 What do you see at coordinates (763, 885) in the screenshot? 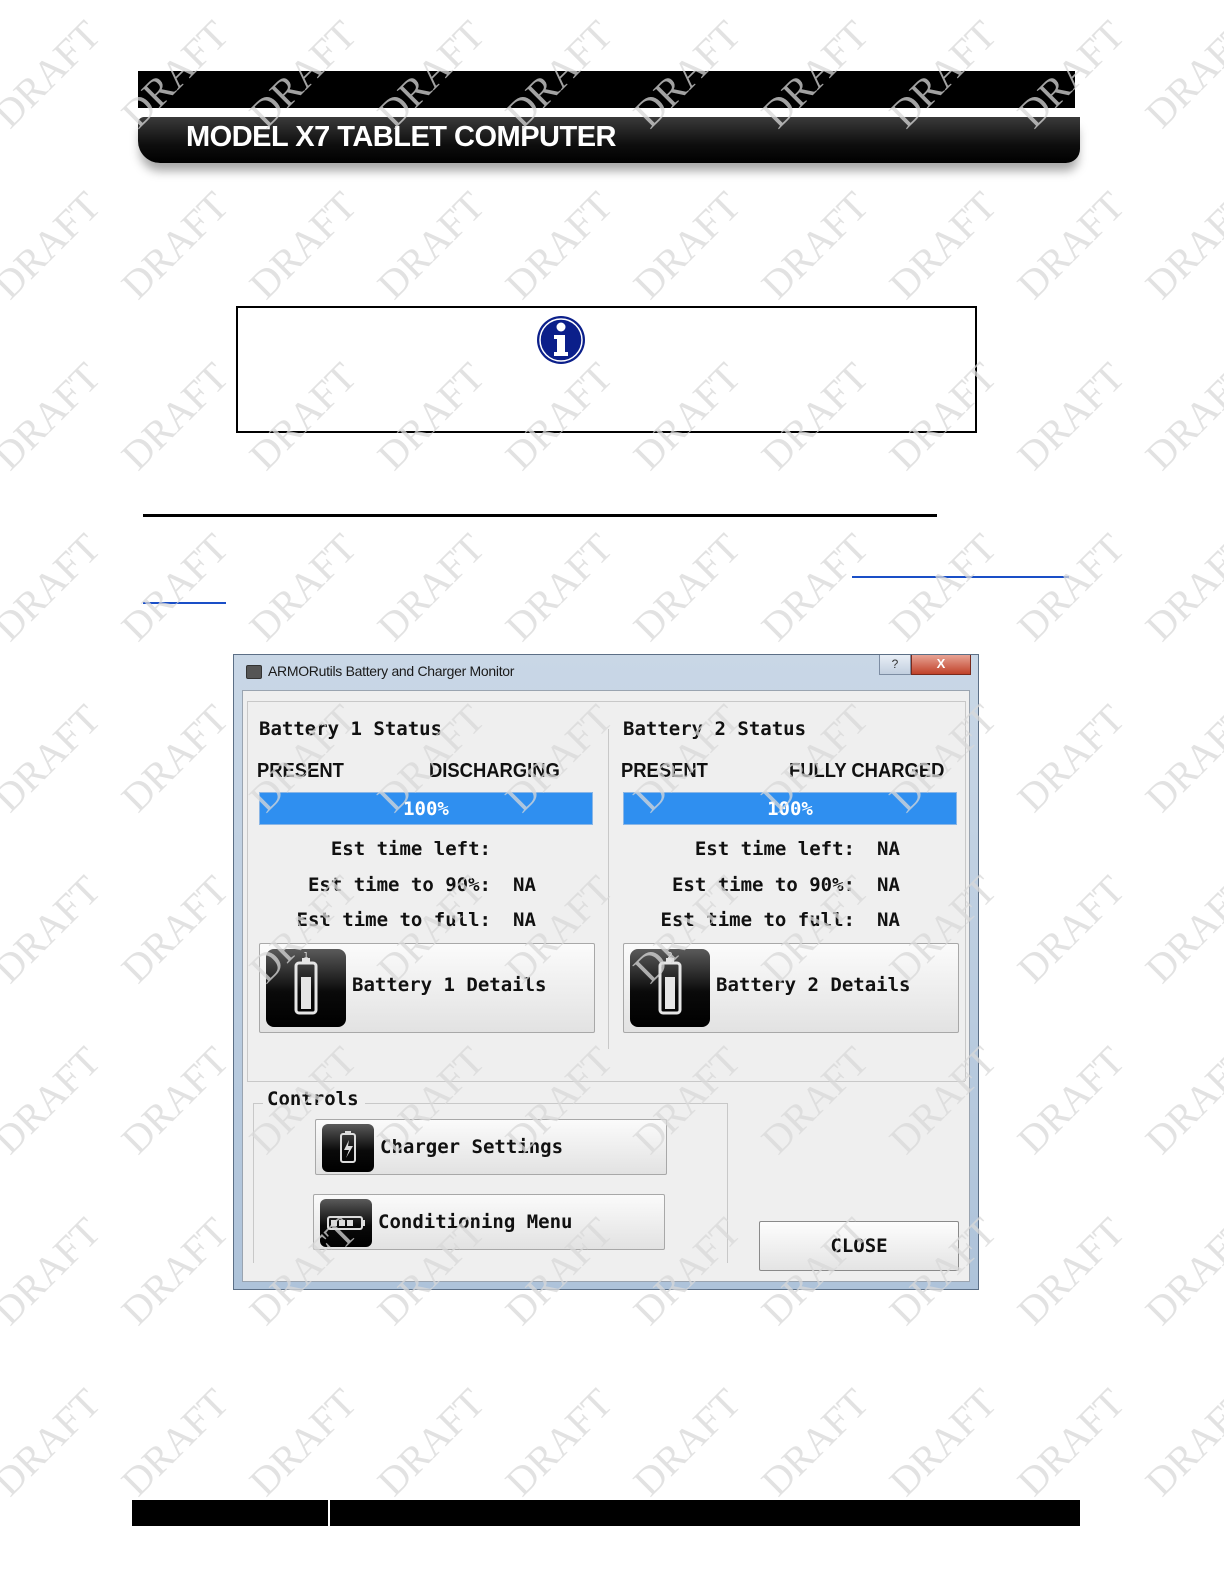
I see `battery2-est-time-90-label: Est time to 90%:` at bounding box center [763, 885].